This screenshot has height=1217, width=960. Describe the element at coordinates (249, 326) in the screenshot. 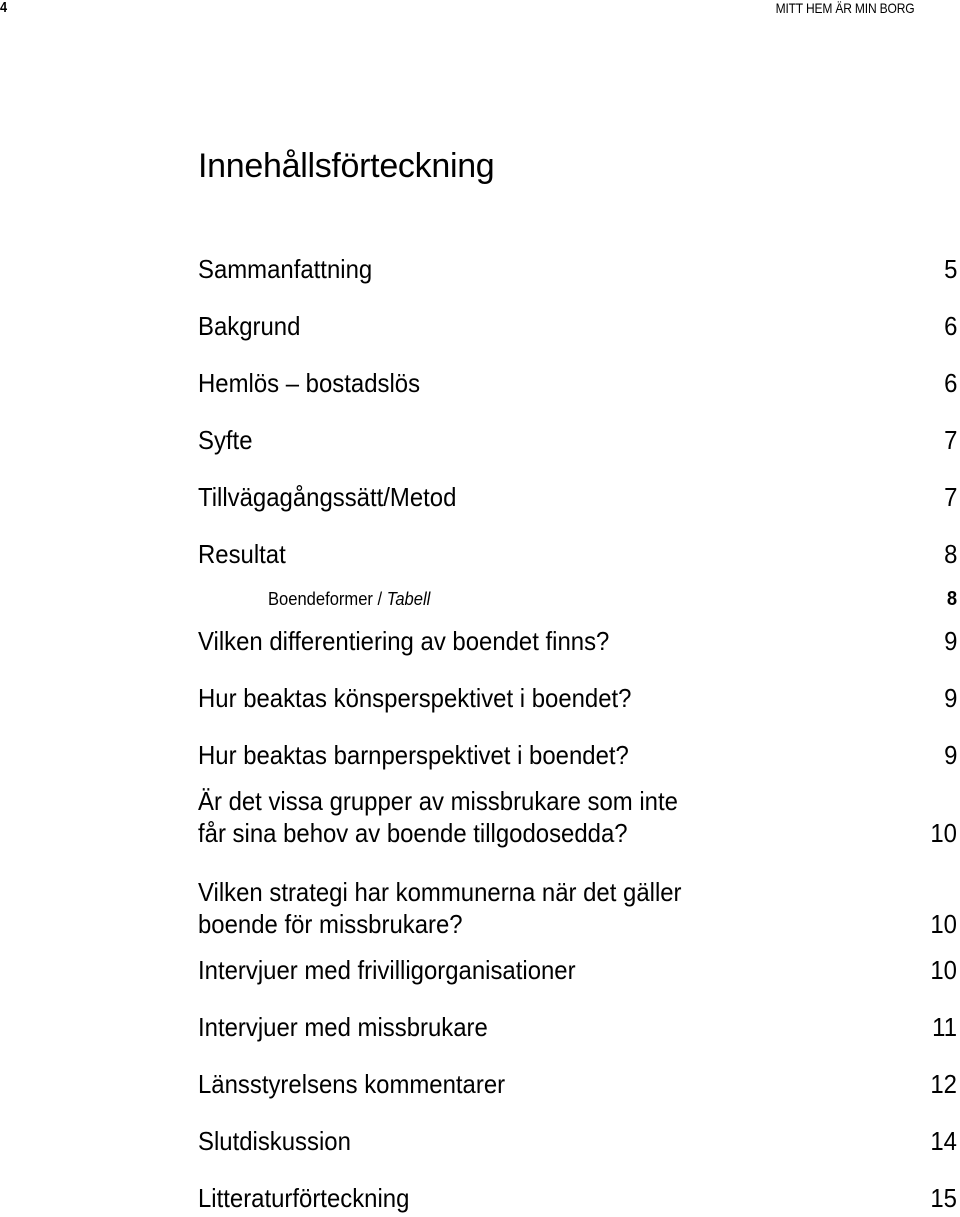

I see `toc-entry-label: Bakgrund` at that location.